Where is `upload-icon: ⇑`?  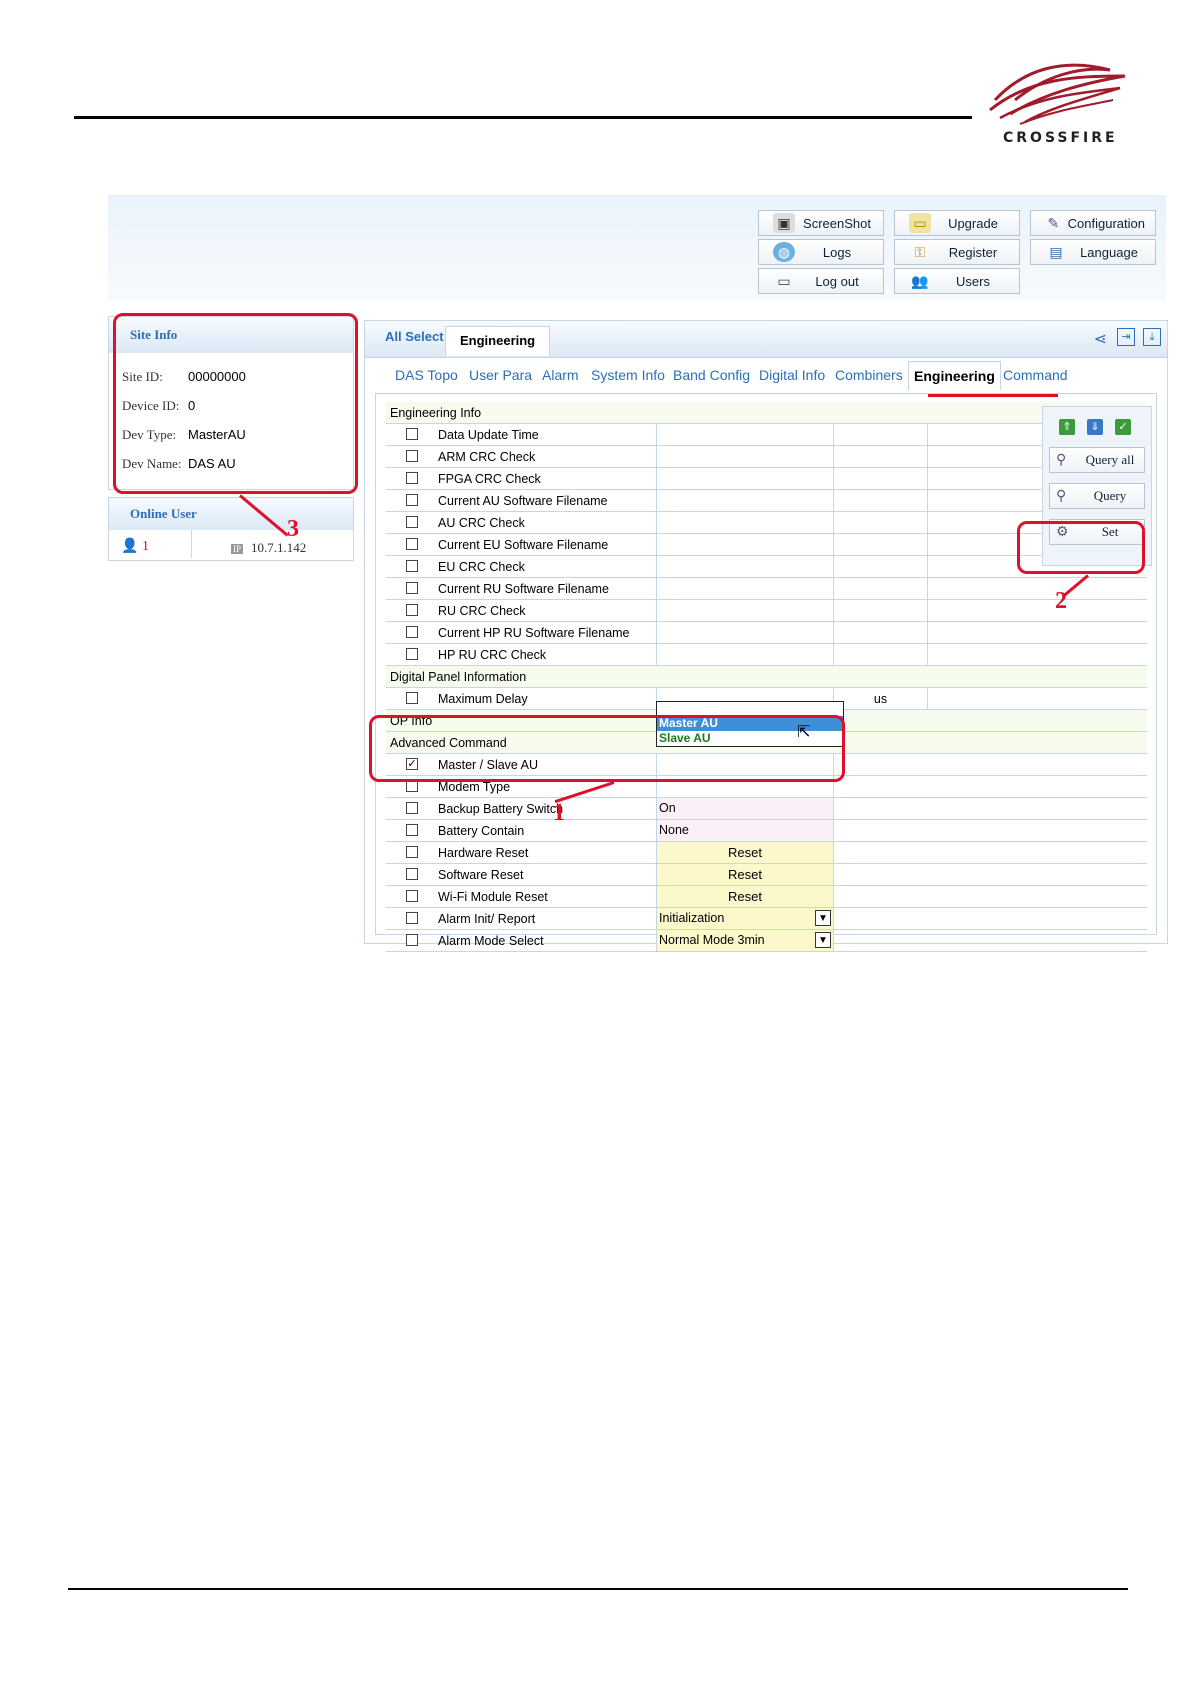 upload-icon: ⇑ is located at coordinates (1067, 427).